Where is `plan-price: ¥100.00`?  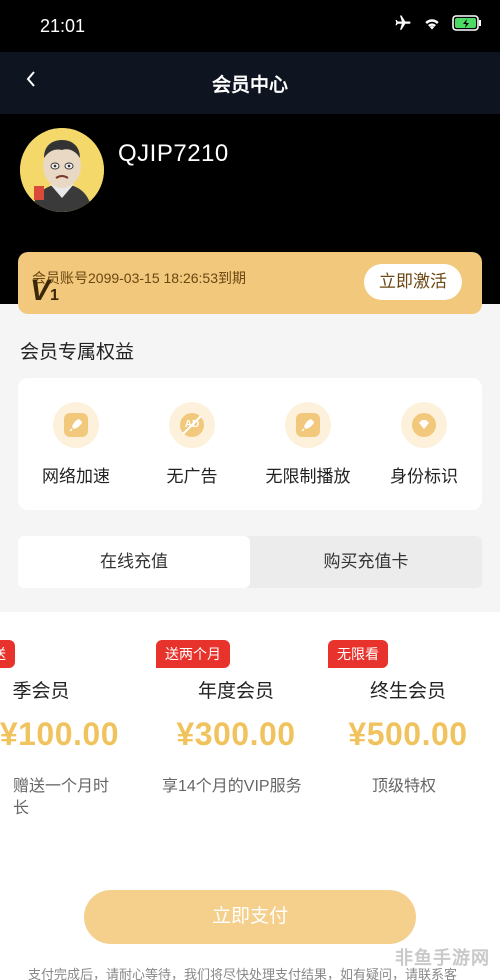
plan-price: ¥100.00 is located at coordinates (59, 734).